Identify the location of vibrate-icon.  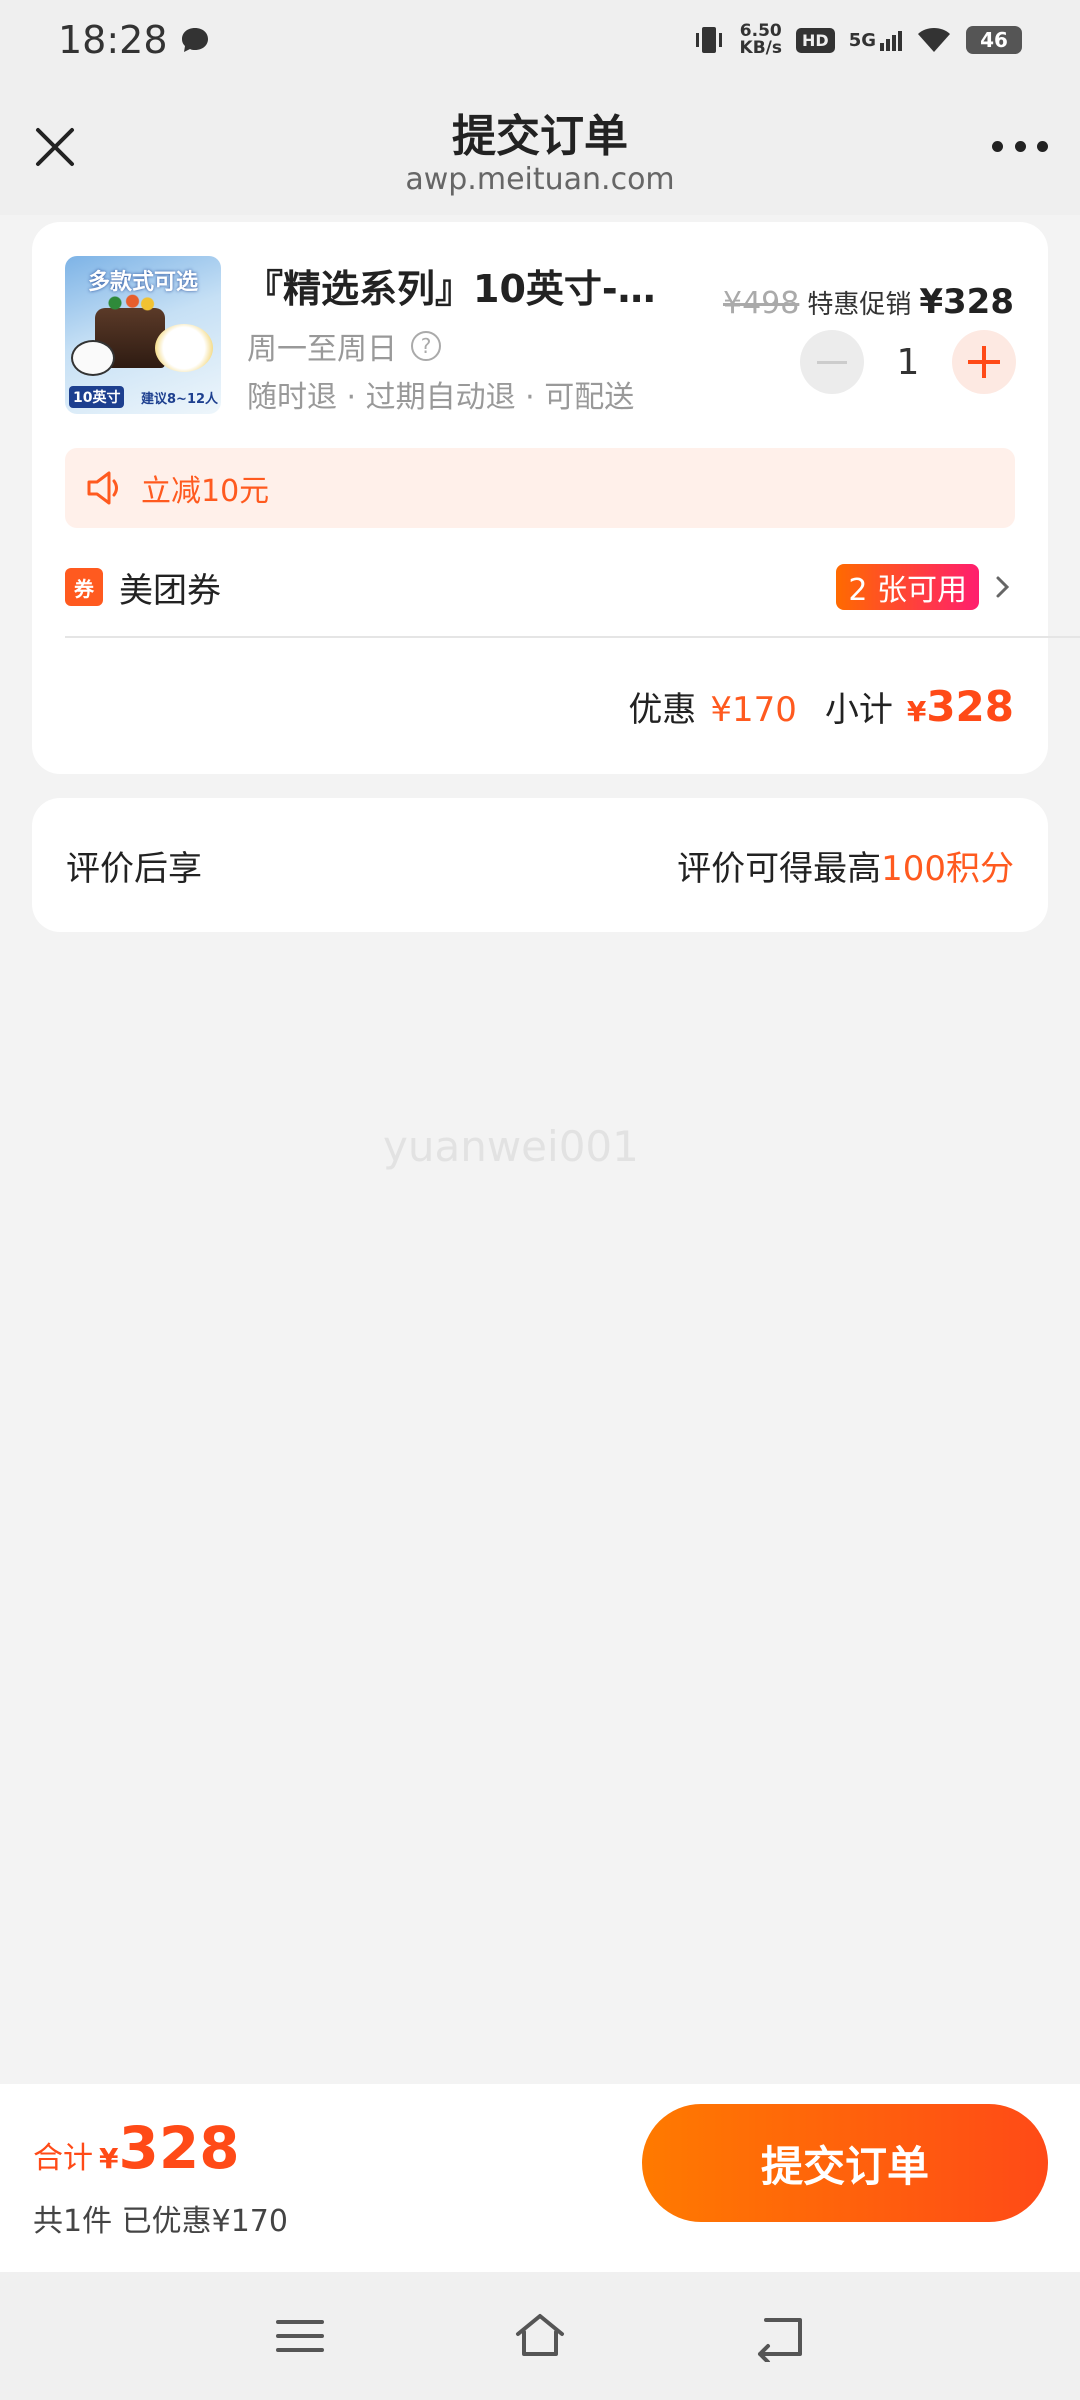
(708, 40).